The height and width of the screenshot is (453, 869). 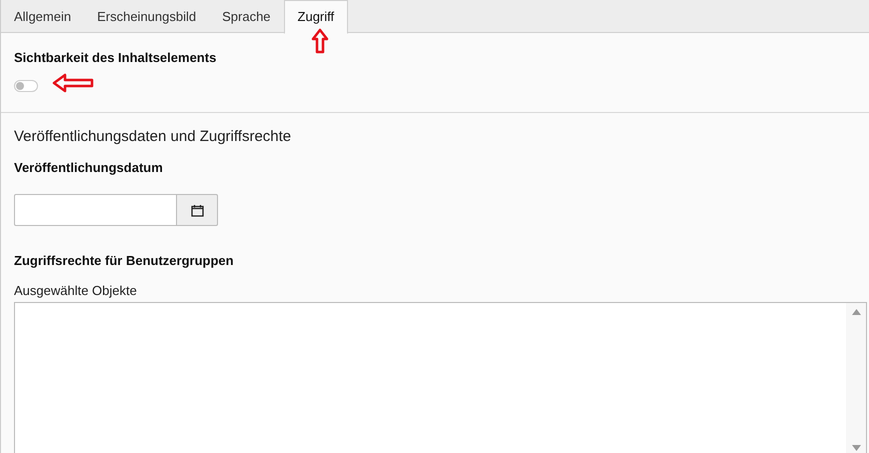 I want to click on scroll-up-icon, so click(x=856, y=312).